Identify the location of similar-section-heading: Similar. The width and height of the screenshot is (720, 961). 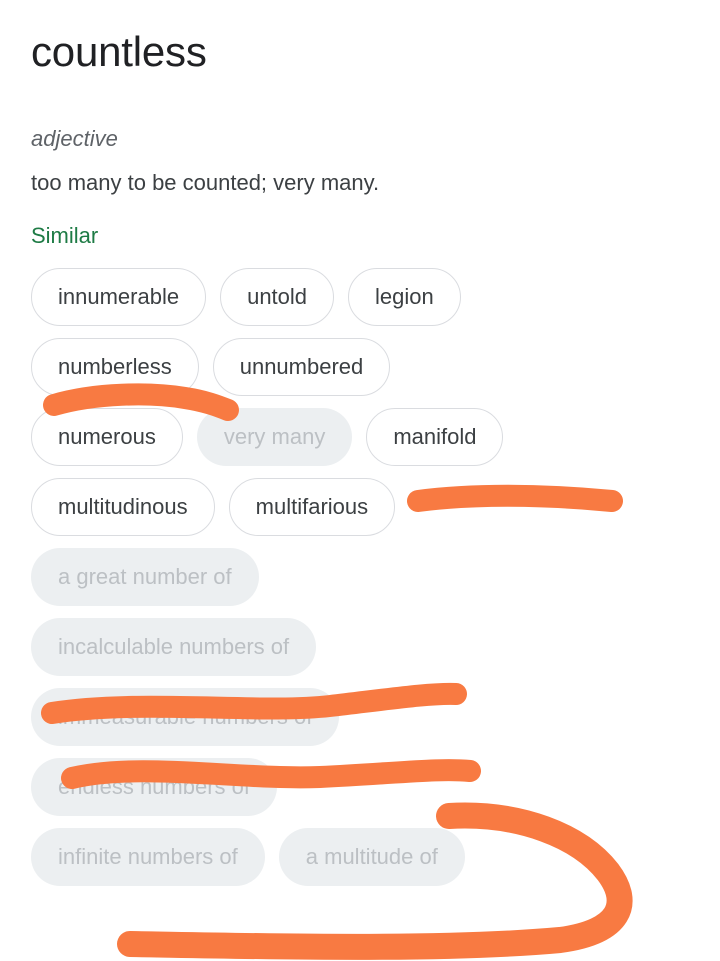
(65, 235).